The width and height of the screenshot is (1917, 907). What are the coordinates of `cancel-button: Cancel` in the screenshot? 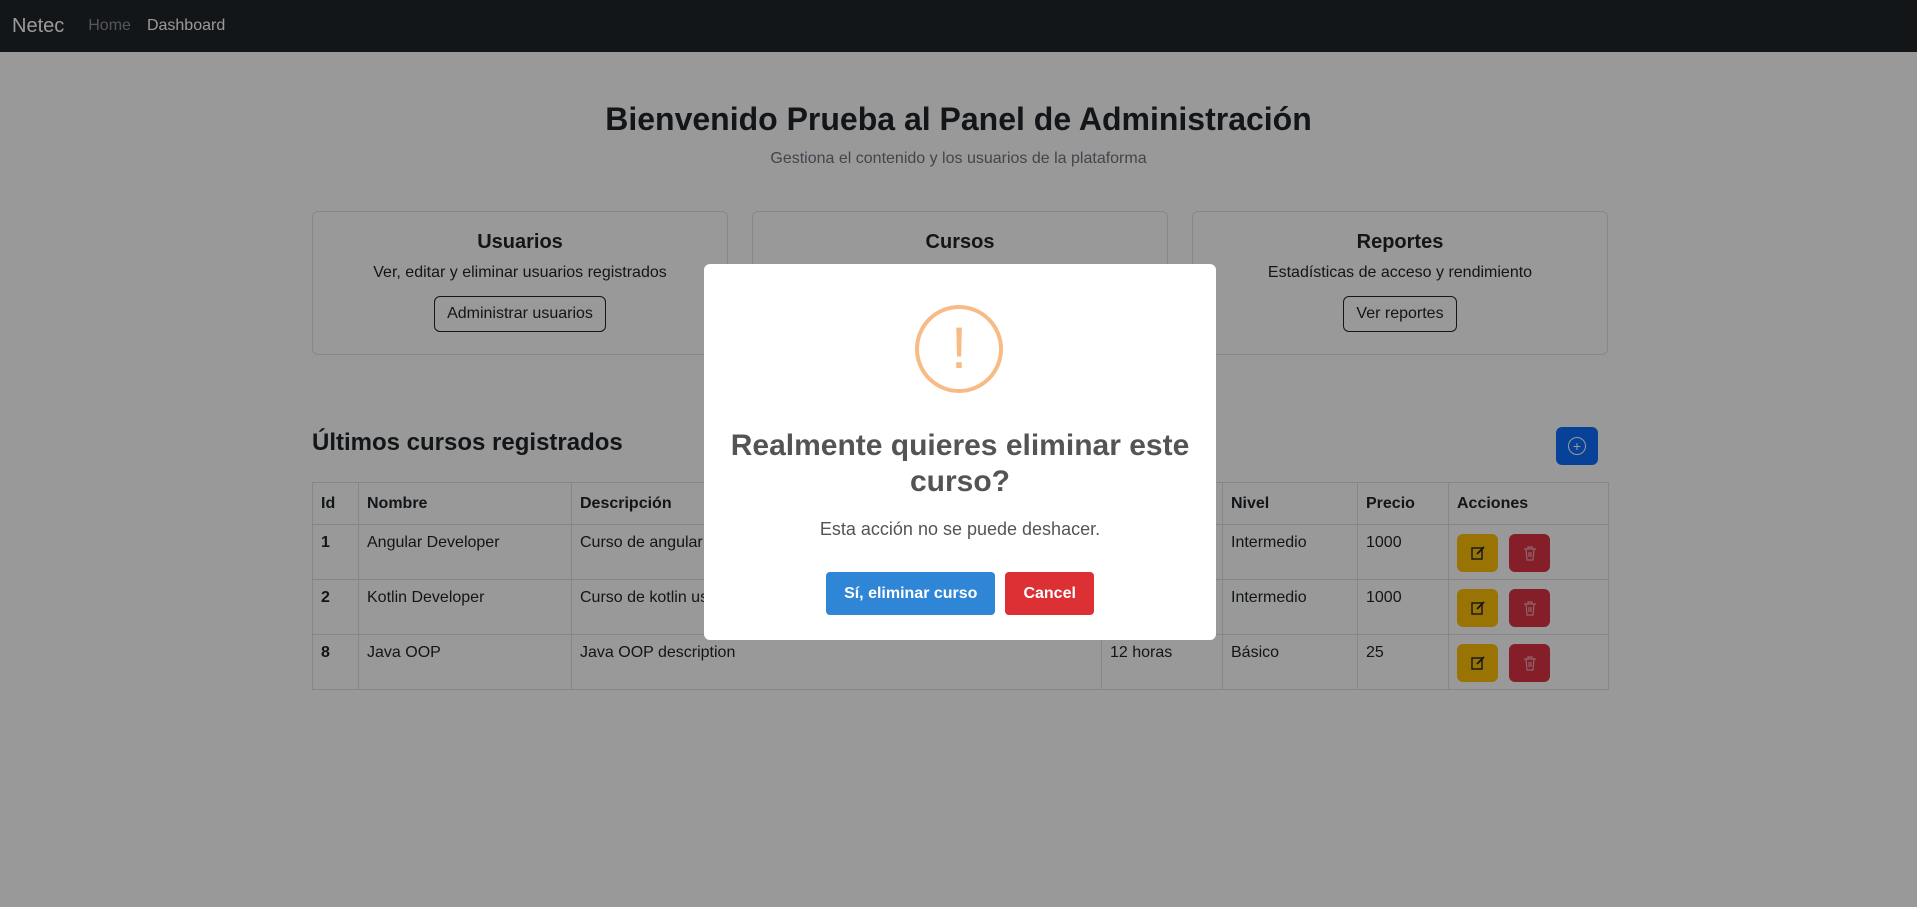 It's located at (1049, 593).